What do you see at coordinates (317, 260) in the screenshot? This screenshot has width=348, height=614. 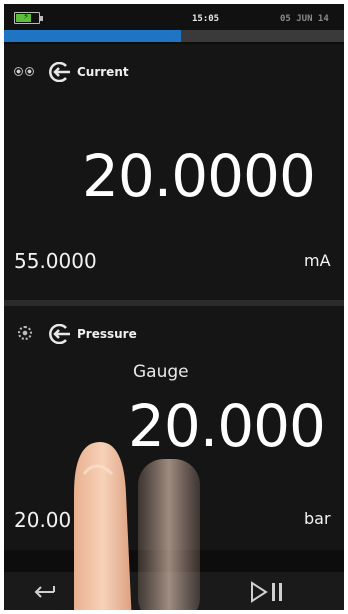 I see `current-unit: mA` at bounding box center [317, 260].